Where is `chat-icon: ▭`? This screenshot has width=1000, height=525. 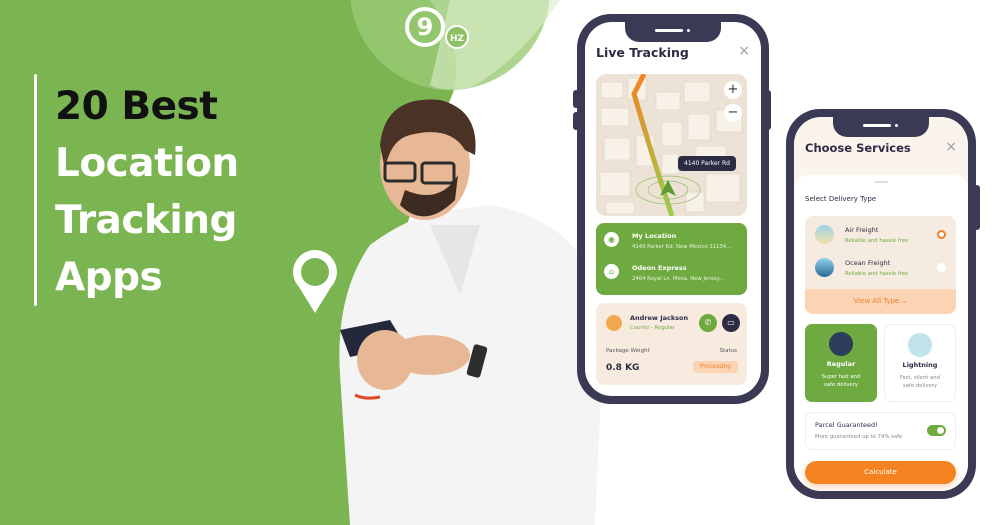
chat-icon: ▭ is located at coordinates (731, 322).